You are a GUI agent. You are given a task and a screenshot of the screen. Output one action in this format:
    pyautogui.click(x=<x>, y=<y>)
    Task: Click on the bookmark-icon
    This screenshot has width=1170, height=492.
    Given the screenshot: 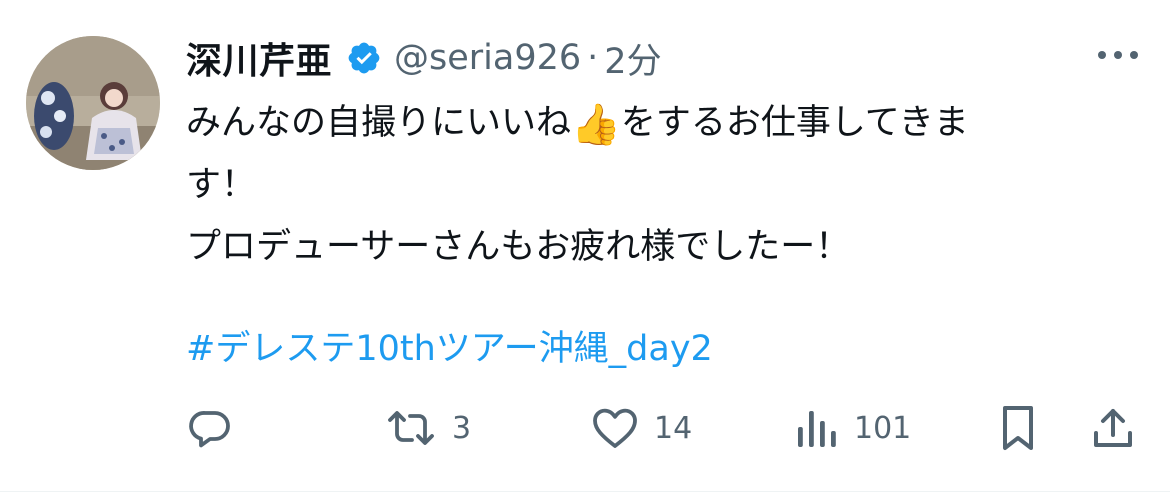 What is the action you would take?
    pyautogui.click(x=1018, y=428)
    